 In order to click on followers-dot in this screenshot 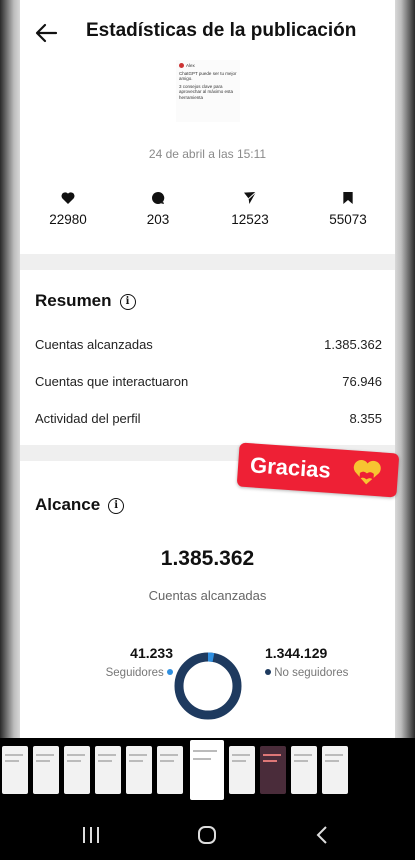, I will do `click(170, 672)`.